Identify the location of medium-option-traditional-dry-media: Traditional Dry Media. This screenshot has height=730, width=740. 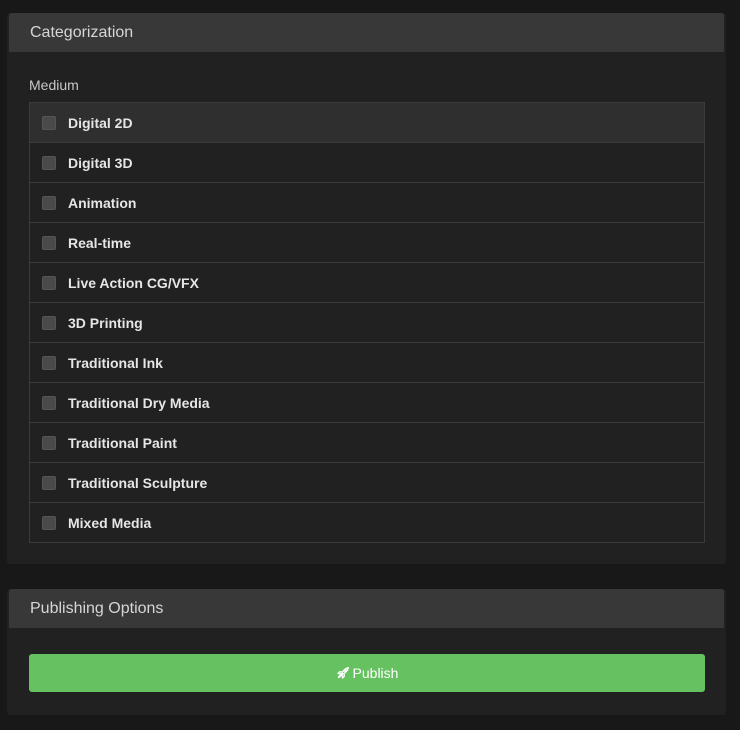
(367, 403).